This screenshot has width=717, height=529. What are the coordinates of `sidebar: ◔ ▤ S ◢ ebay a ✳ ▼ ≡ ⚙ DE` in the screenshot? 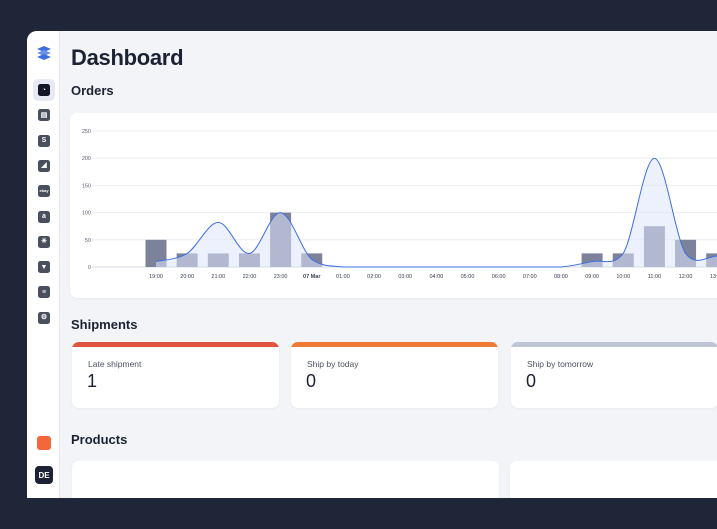 It's located at (43, 264).